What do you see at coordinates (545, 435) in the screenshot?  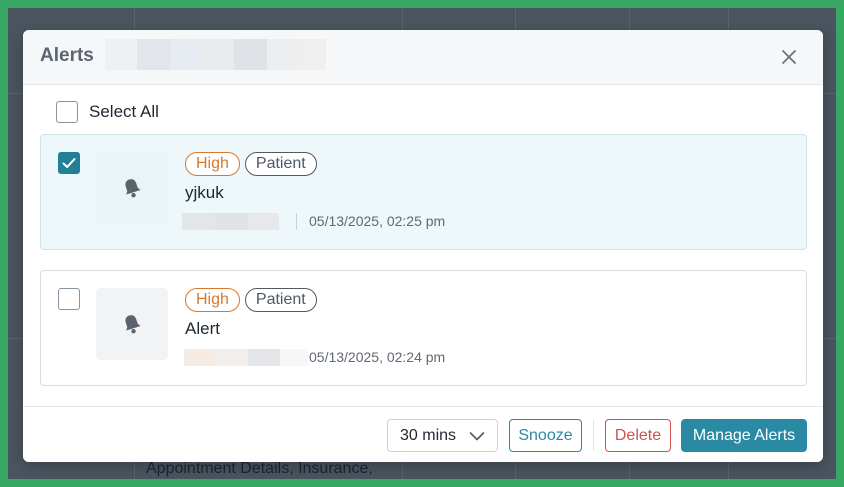 I see `snooze-button: Snooze` at bounding box center [545, 435].